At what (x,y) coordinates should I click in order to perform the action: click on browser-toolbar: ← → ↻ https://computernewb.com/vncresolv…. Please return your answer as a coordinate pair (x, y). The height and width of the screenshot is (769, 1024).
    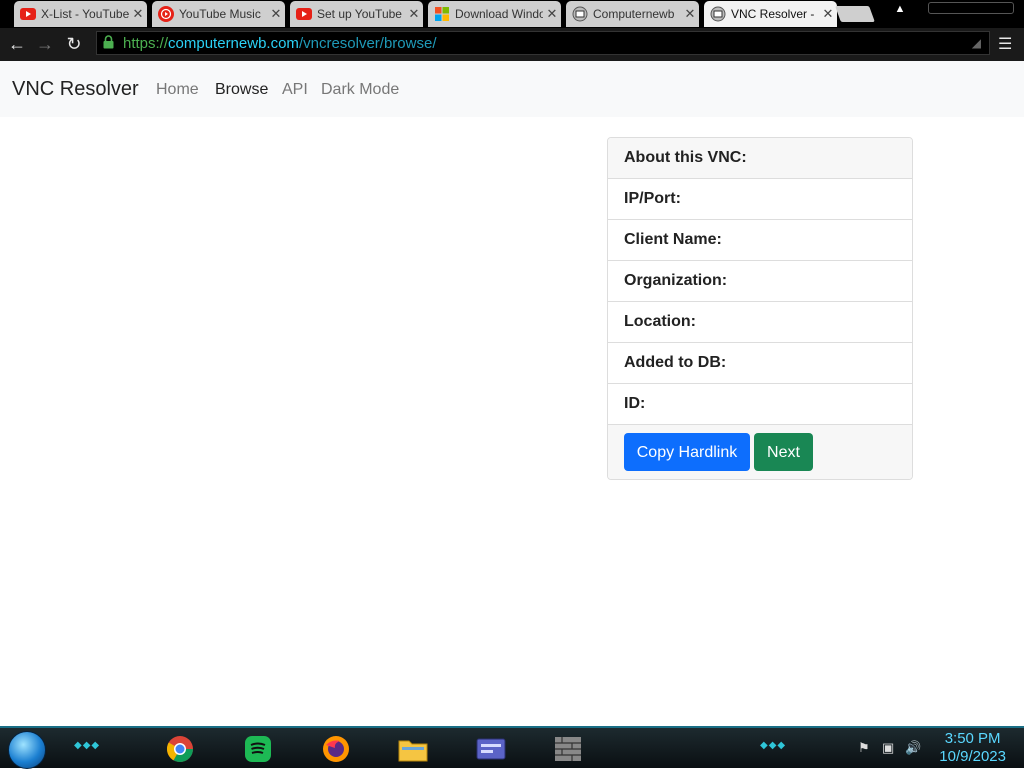
    Looking at the image, I should click on (512, 44).